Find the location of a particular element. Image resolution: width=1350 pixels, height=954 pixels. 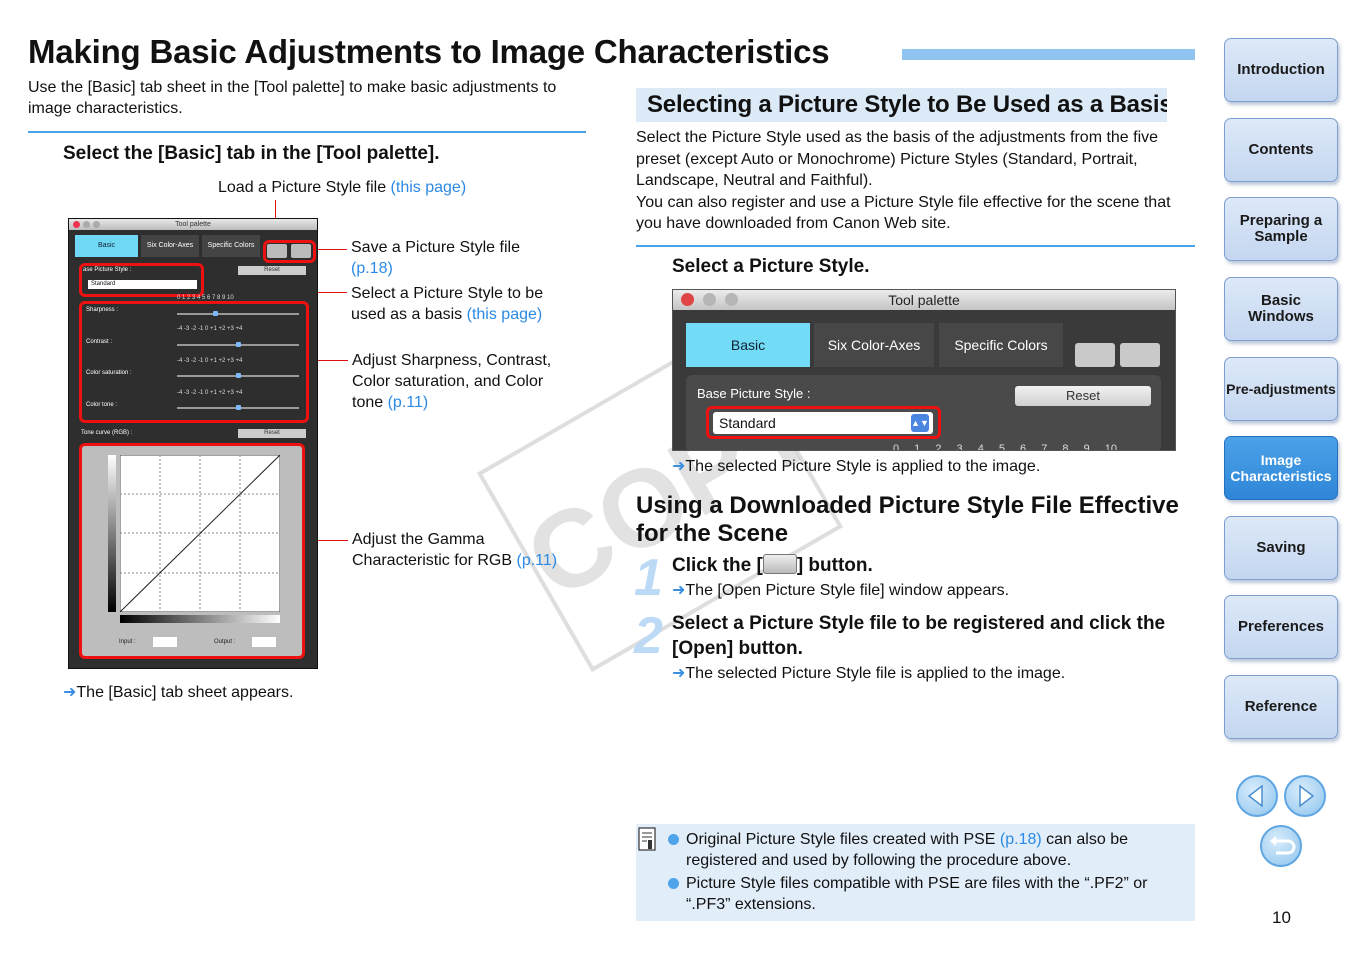

sharpness-label: Sharpness : is located at coordinates (102, 310).